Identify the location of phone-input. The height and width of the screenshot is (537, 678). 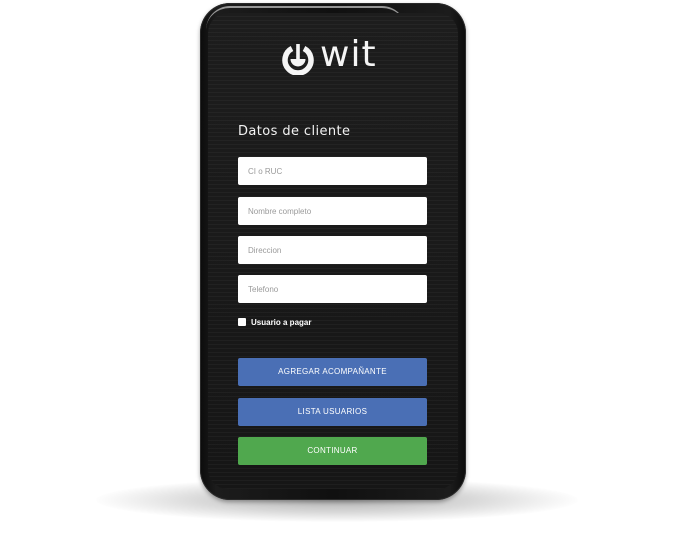
(332, 289).